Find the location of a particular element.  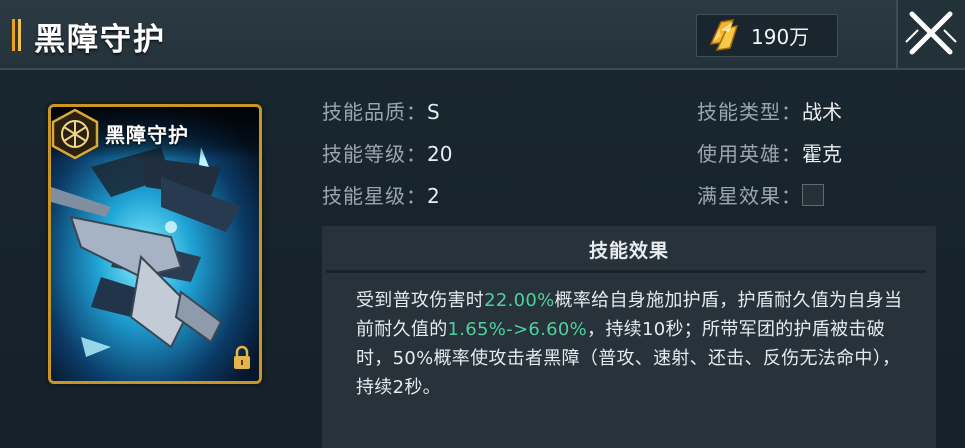

attr-quality: 技能品质：S is located at coordinates (381, 112).